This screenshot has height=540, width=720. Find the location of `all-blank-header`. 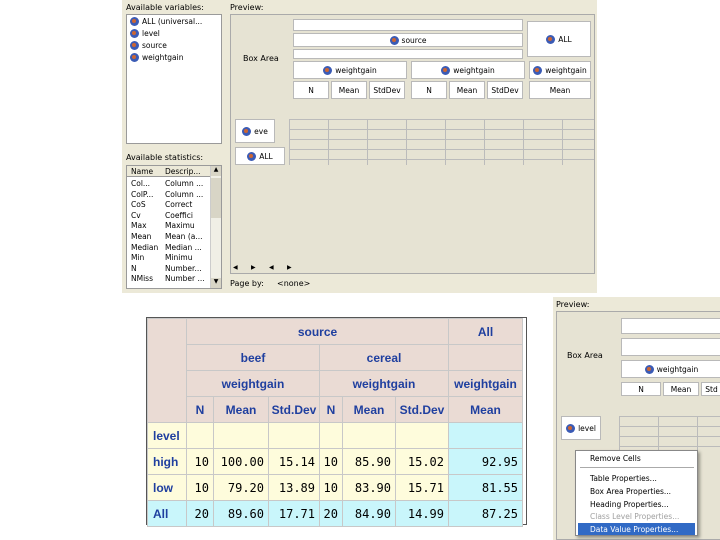

all-blank-header is located at coordinates (485, 357).